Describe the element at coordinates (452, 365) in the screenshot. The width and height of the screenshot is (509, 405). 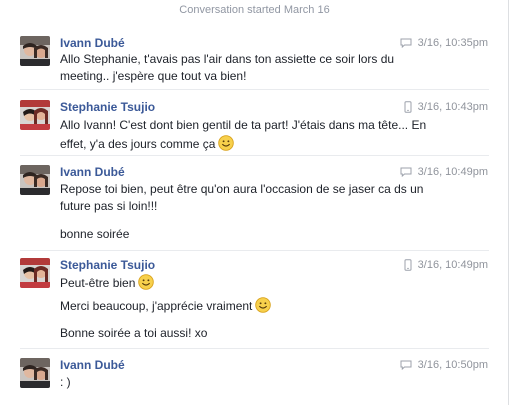
I see `message-timestamp: 3/16, 10:50pm` at that location.